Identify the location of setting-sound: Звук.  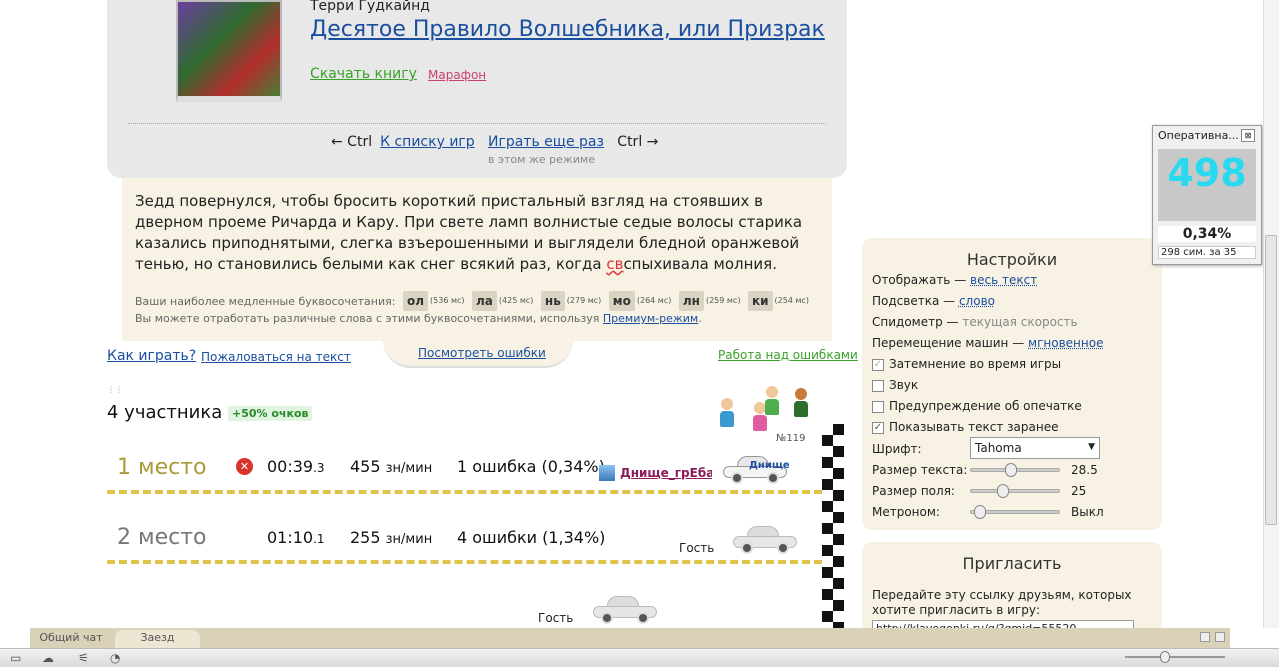
(895, 385).